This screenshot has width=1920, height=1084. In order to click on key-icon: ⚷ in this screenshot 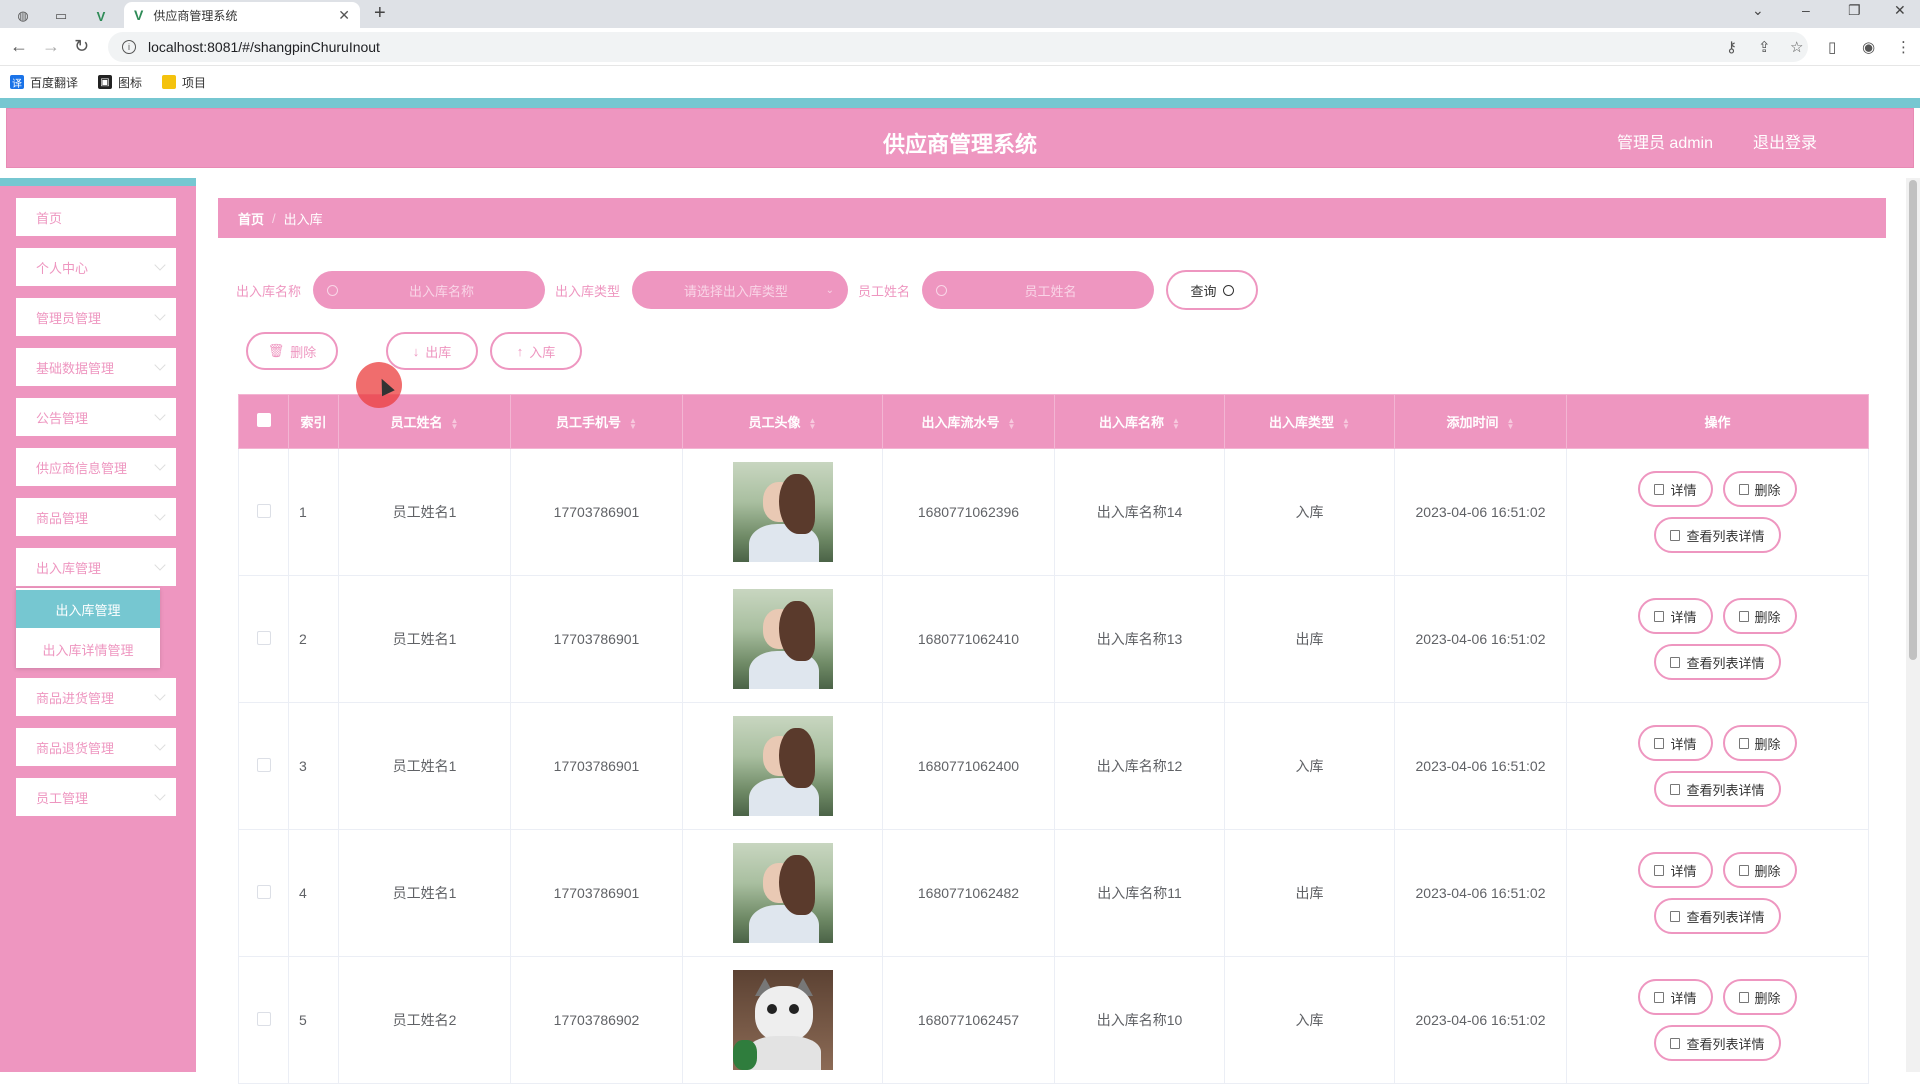, I will do `click(1731, 47)`.